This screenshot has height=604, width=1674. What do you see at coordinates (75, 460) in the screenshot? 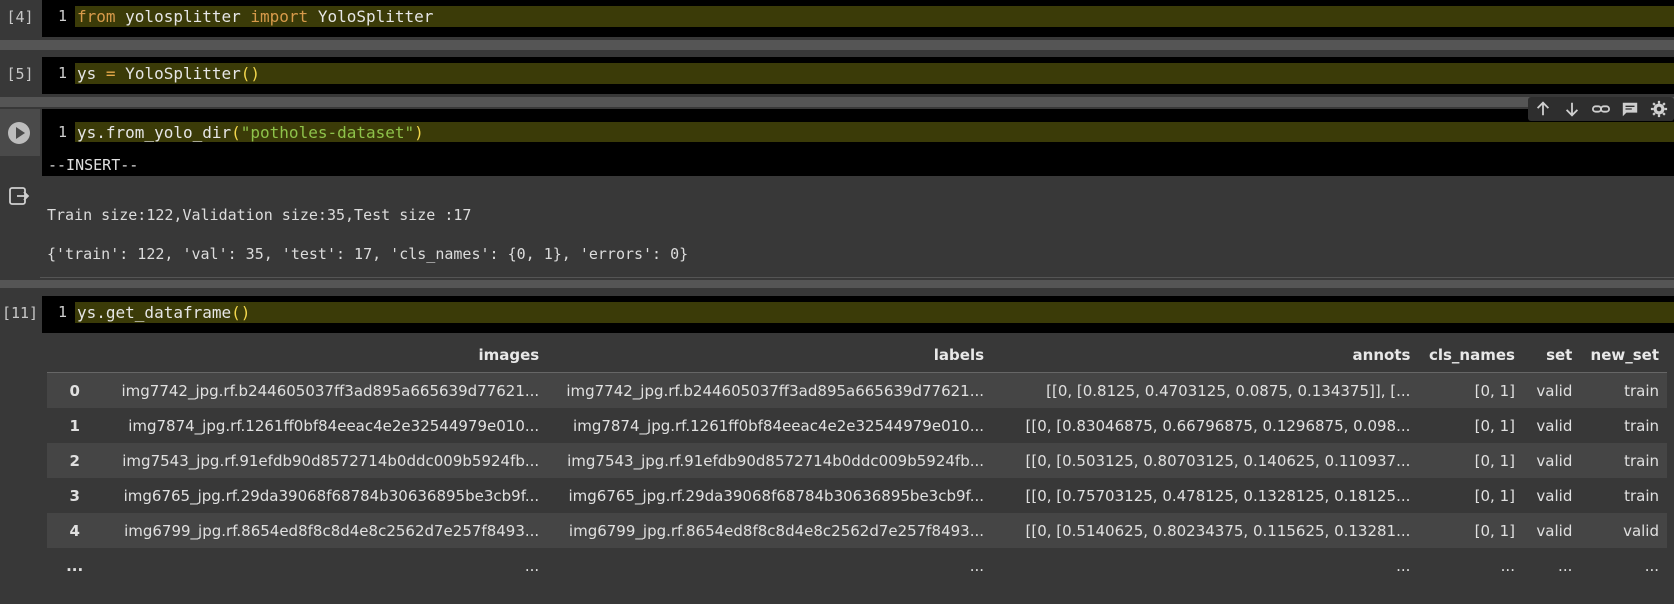
I see `row-index: 2` at bounding box center [75, 460].